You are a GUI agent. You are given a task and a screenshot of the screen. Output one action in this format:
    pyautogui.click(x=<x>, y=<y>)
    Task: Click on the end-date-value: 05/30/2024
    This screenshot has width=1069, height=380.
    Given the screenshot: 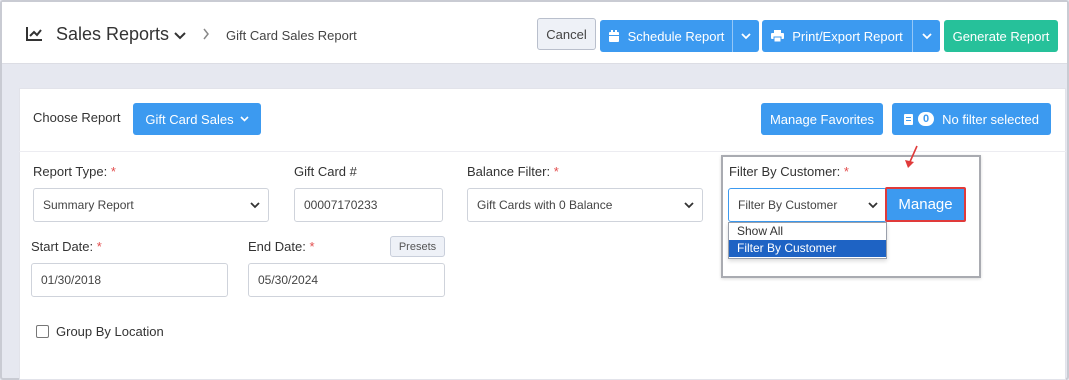 What is the action you would take?
    pyautogui.click(x=288, y=280)
    